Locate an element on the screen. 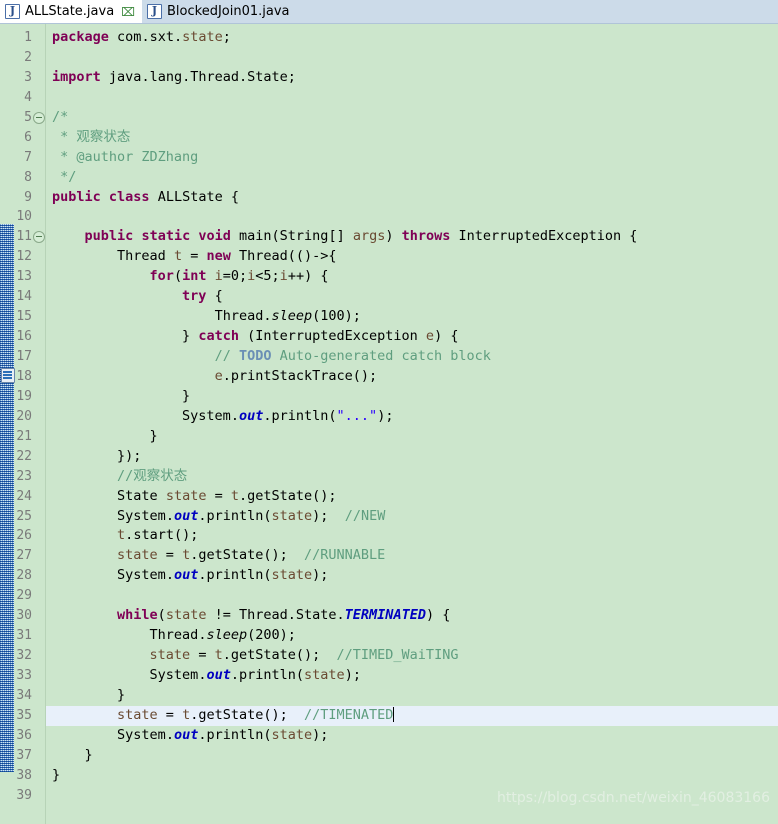  code-line: import java.lang.Thread.State; is located at coordinates (415, 78).